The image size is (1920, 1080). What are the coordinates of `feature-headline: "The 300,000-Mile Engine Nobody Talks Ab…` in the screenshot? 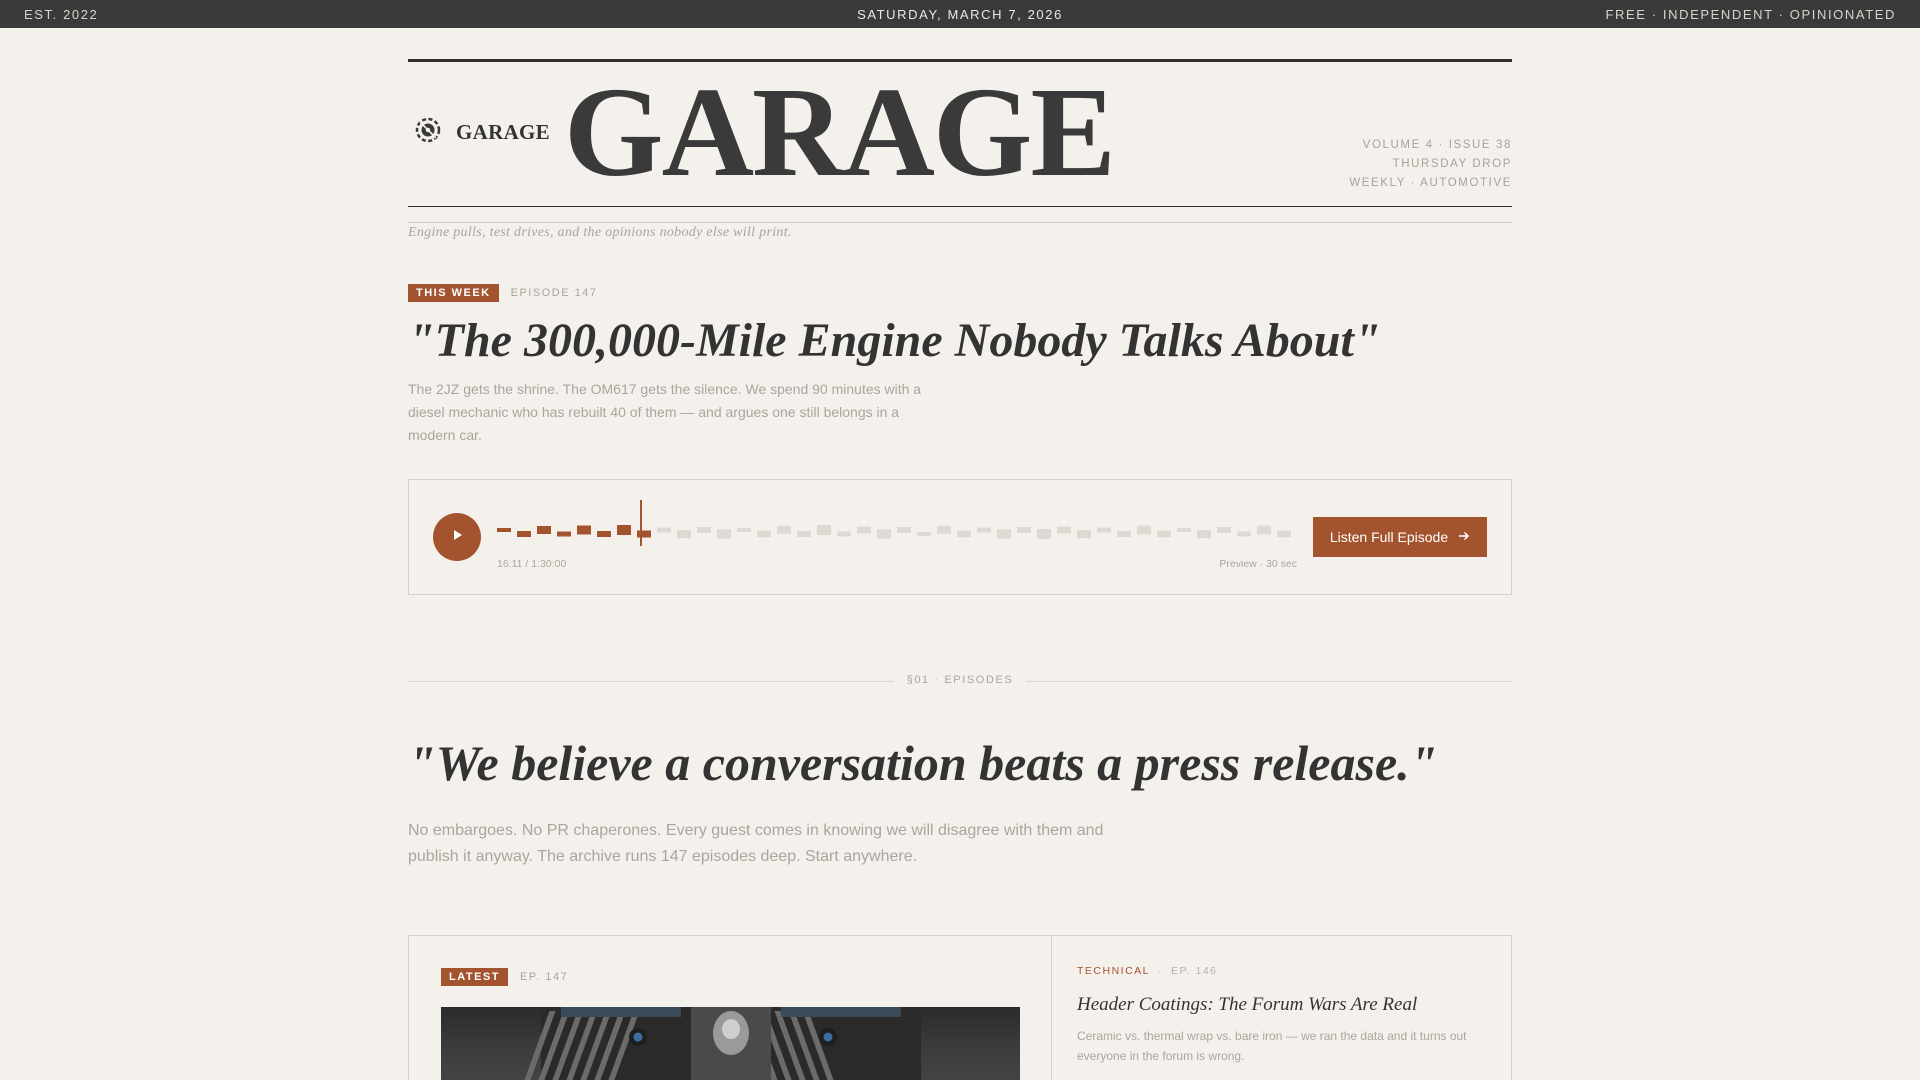 It's located at (960, 341).